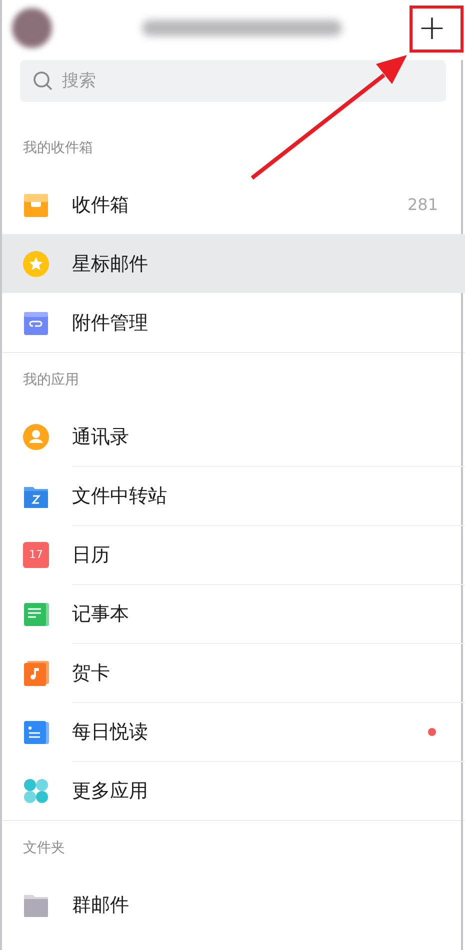 Image resolution: width=465 pixels, height=950 pixels. What do you see at coordinates (110, 732) in the screenshot?
I see `item-label: 每日悦读` at bounding box center [110, 732].